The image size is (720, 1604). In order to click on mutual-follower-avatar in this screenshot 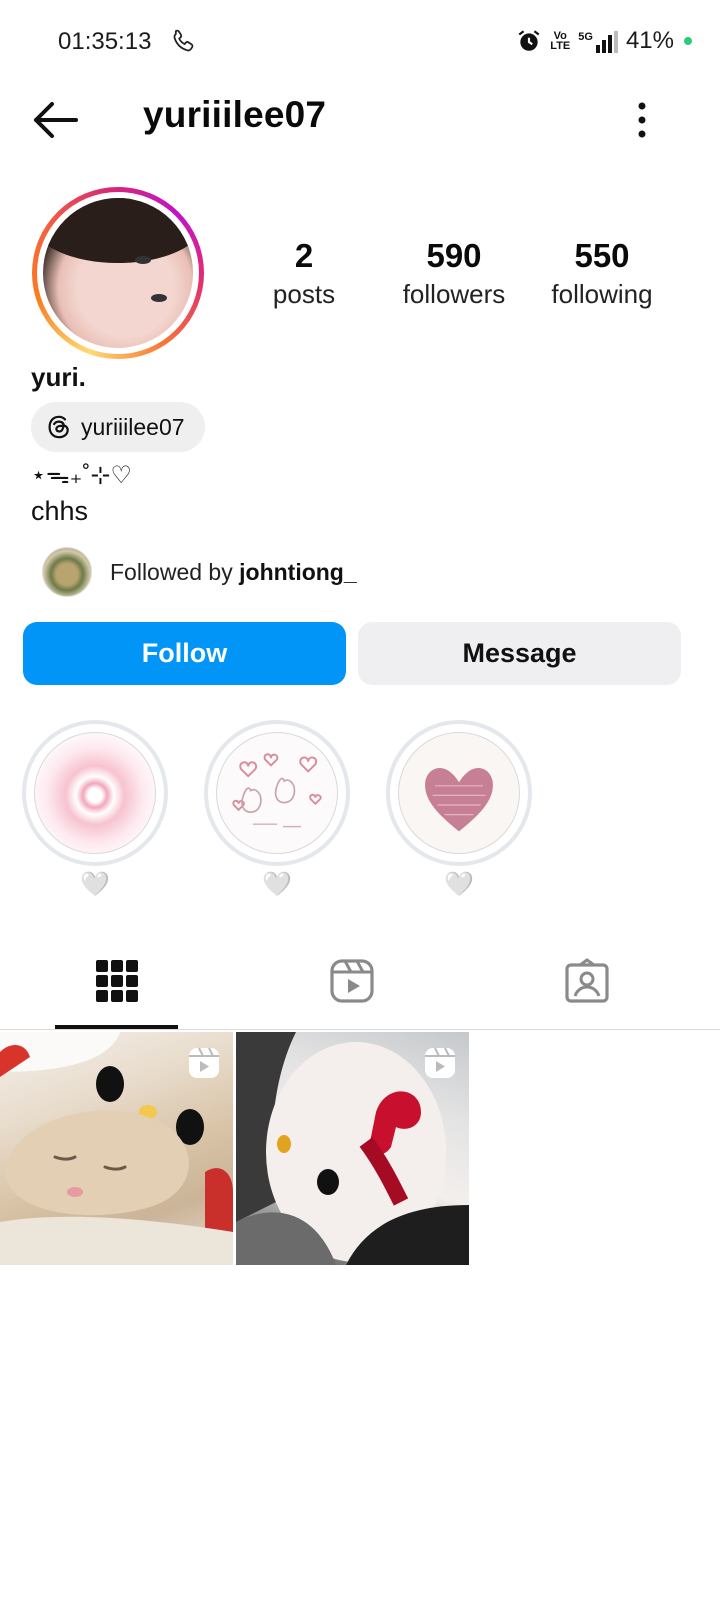, I will do `click(67, 572)`.